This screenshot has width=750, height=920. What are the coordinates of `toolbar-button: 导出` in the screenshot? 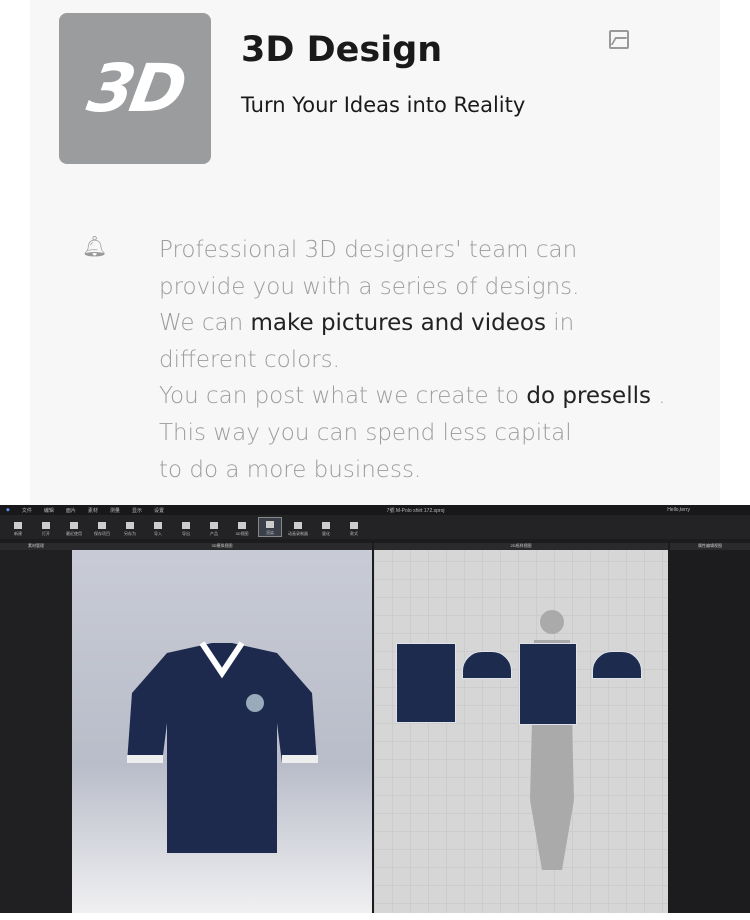 It's located at (186, 527).